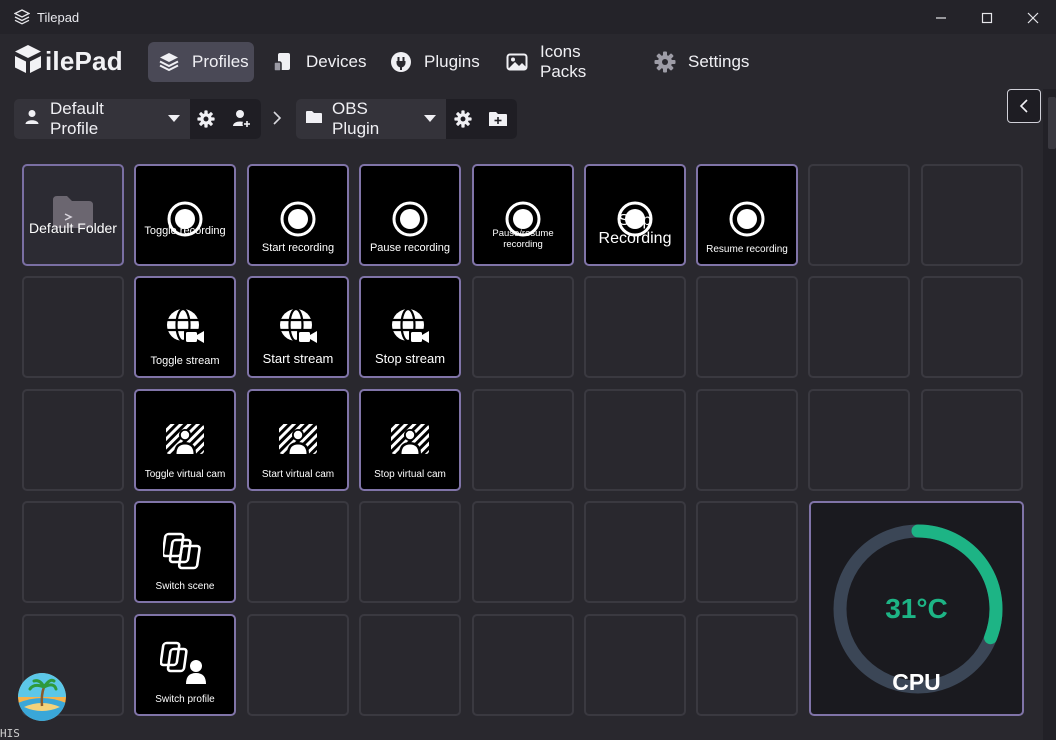 This screenshot has width=1056, height=740. I want to click on plug-icon, so click(401, 62).